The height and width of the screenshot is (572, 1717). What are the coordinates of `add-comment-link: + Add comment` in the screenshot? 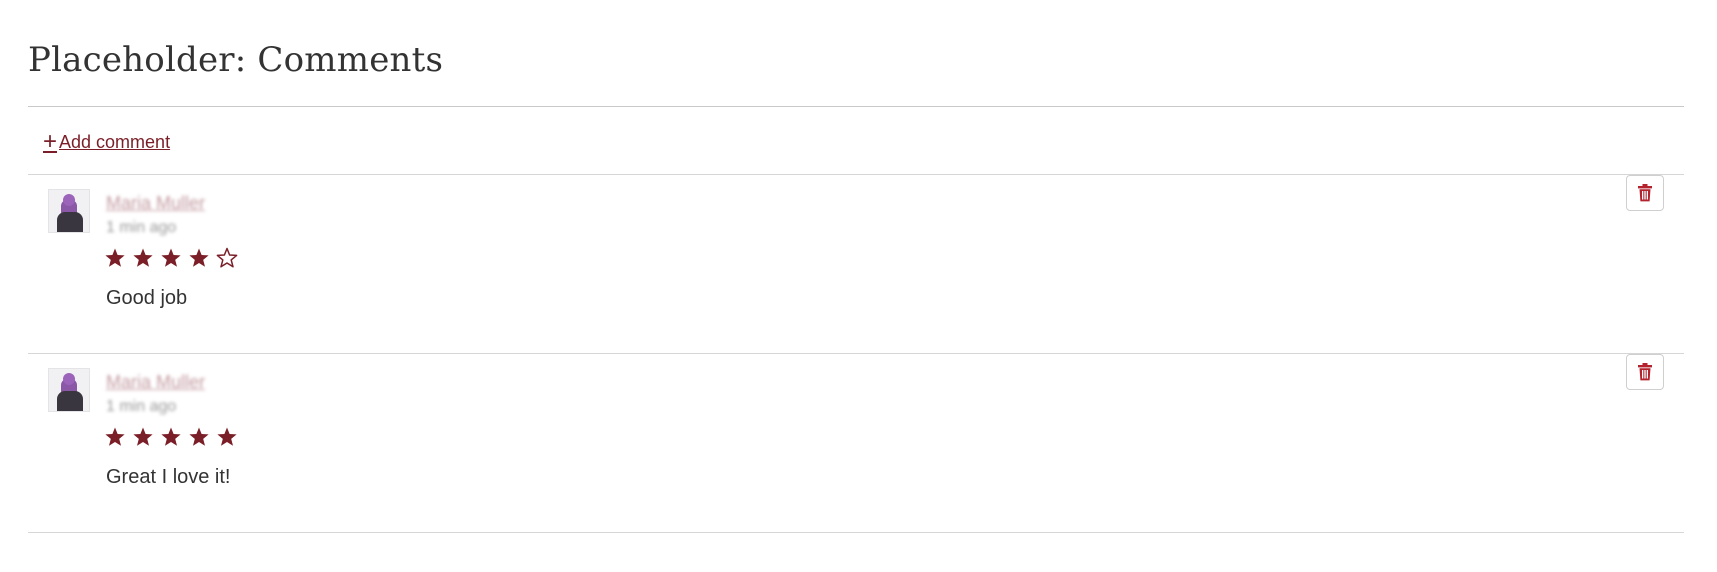 It's located at (106, 142).